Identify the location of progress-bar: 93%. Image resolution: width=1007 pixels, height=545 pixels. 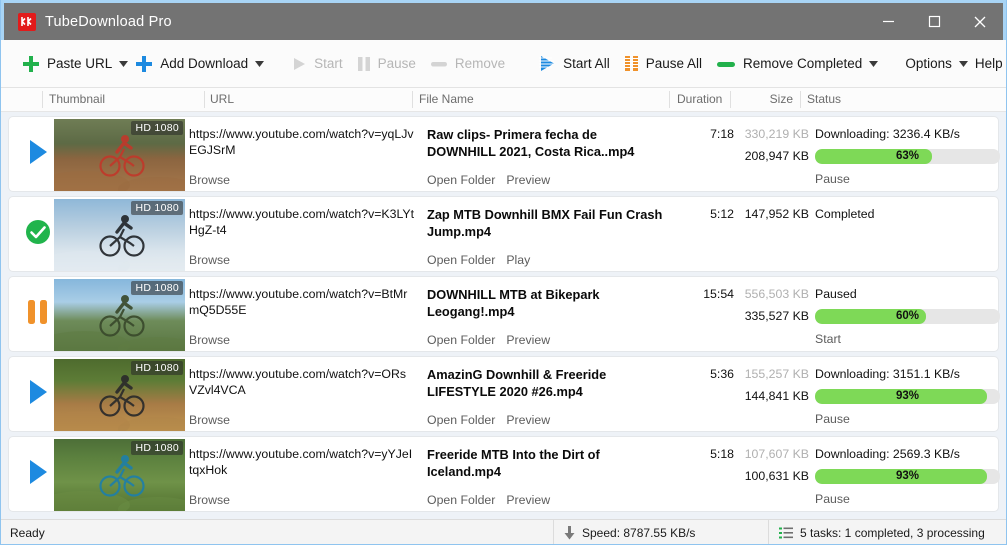
(907, 476).